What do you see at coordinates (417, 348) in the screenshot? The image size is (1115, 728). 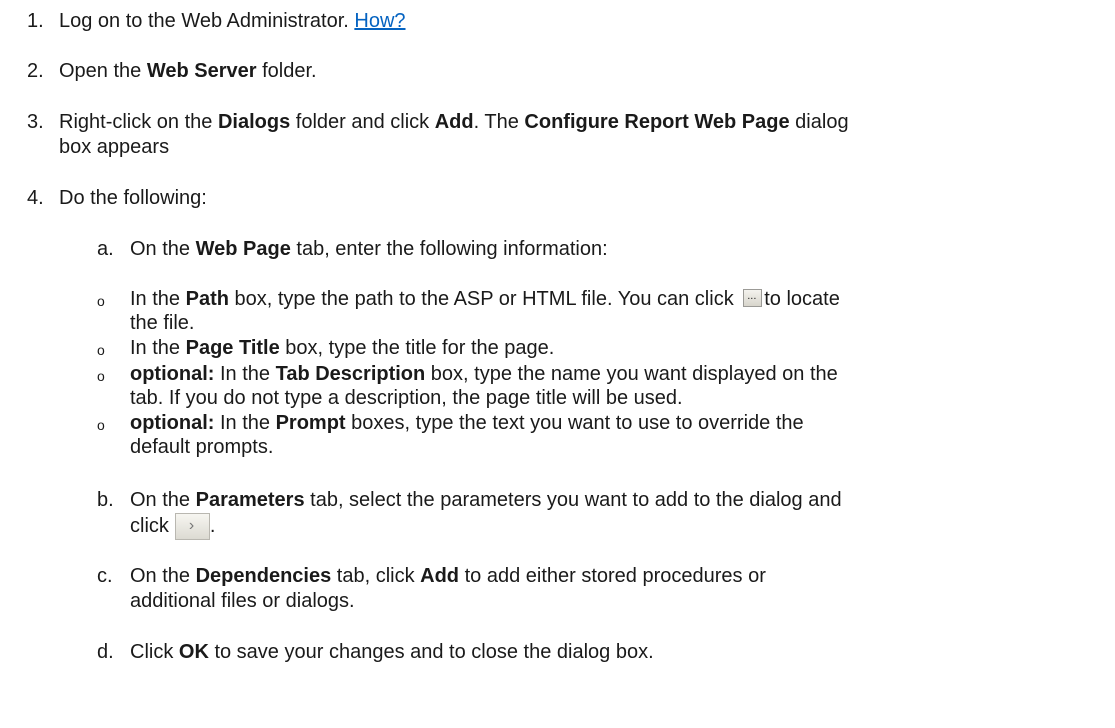 I see `bullet-2-post: box, type the title for the page.` at bounding box center [417, 348].